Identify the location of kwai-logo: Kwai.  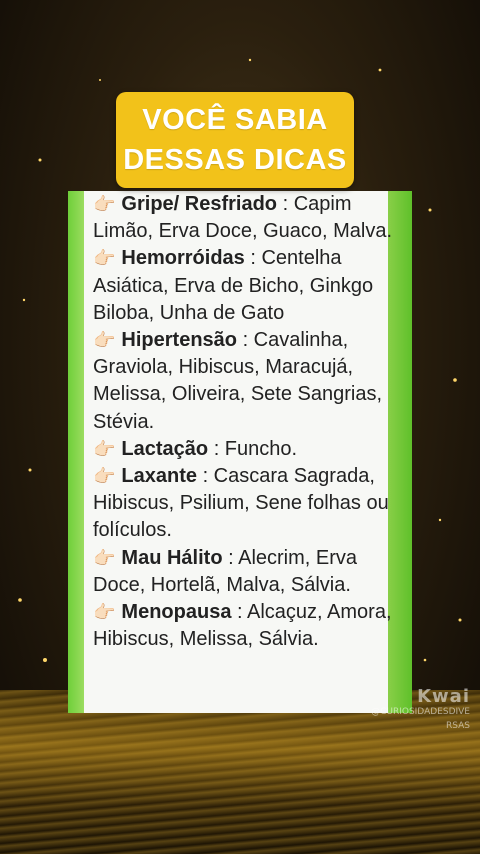
(443, 696).